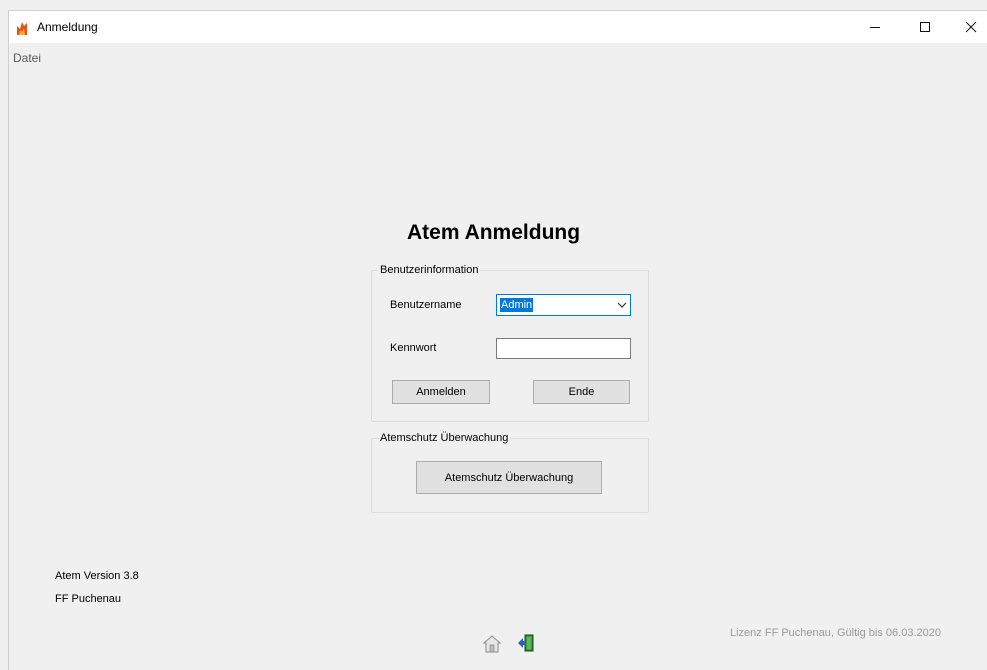  Describe the element at coordinates (526, 643) in the screenshot. I see `exit-door-icon` at that location.